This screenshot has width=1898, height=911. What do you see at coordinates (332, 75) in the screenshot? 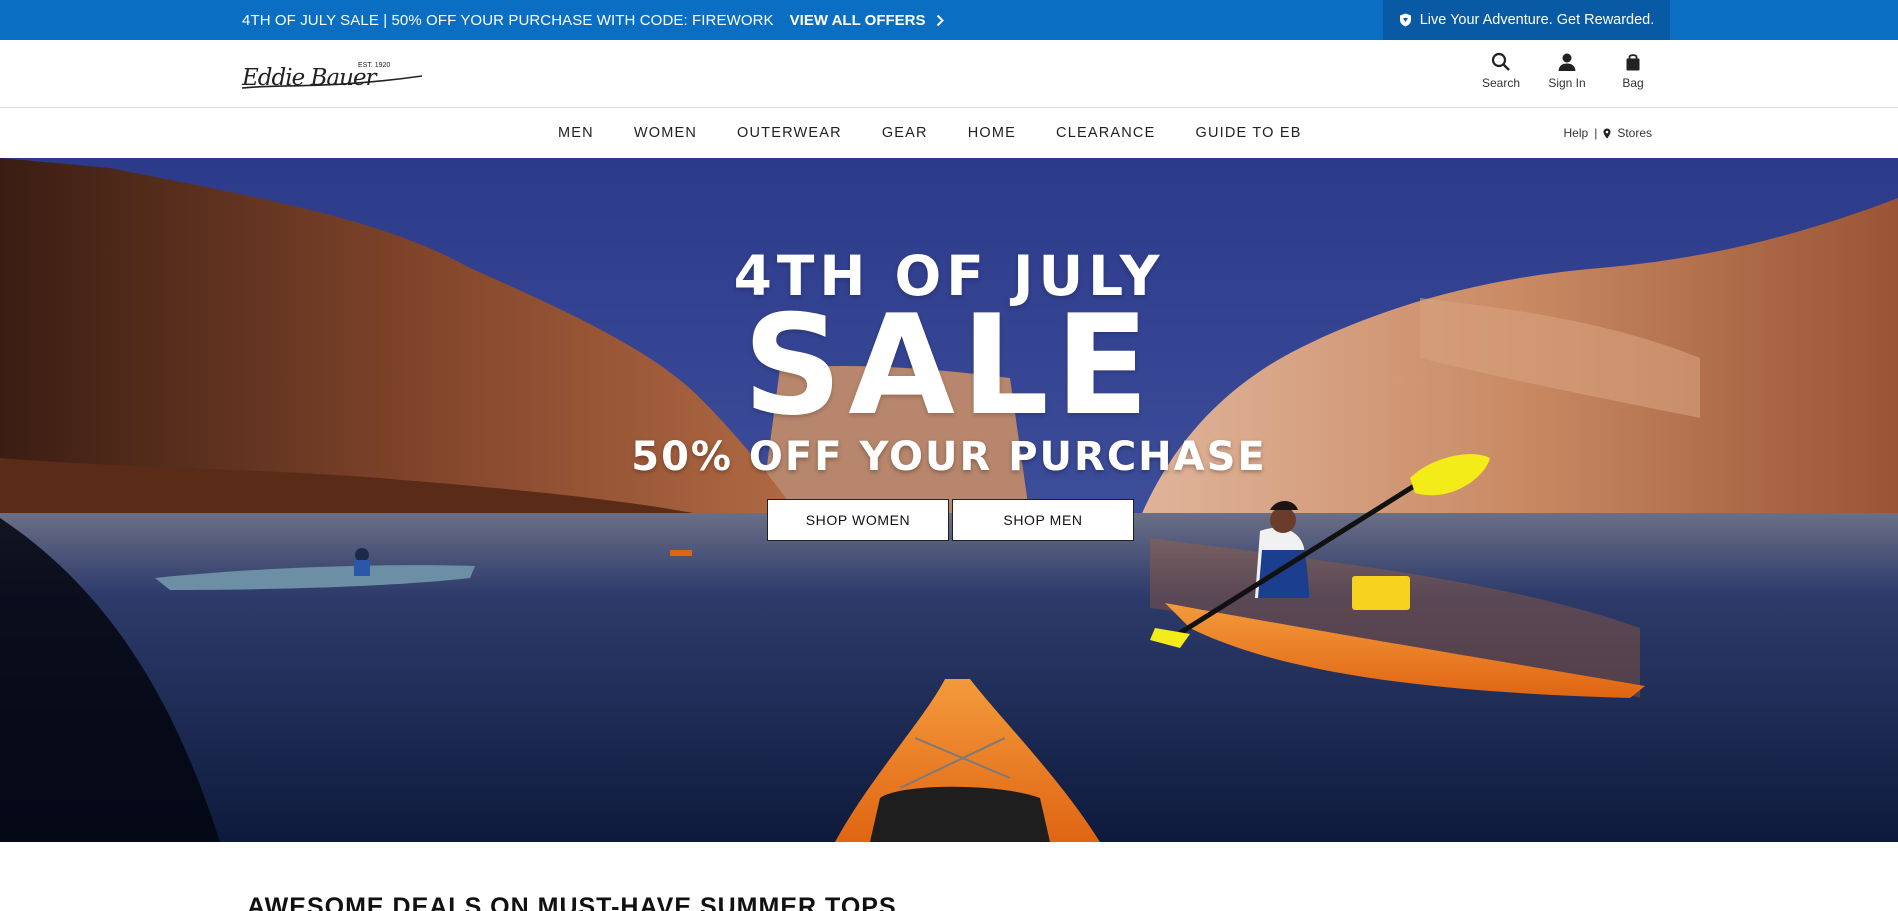
I see `eddie-bauer-logo: EST. 1920 Eddie Bauer` at bounding box center [332, 75].